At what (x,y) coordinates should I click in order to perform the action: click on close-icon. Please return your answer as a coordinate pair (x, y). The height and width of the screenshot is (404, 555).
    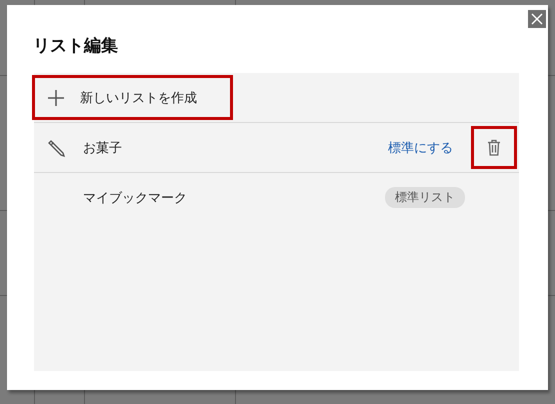
    Looking at the image, I should click on (537, 19).